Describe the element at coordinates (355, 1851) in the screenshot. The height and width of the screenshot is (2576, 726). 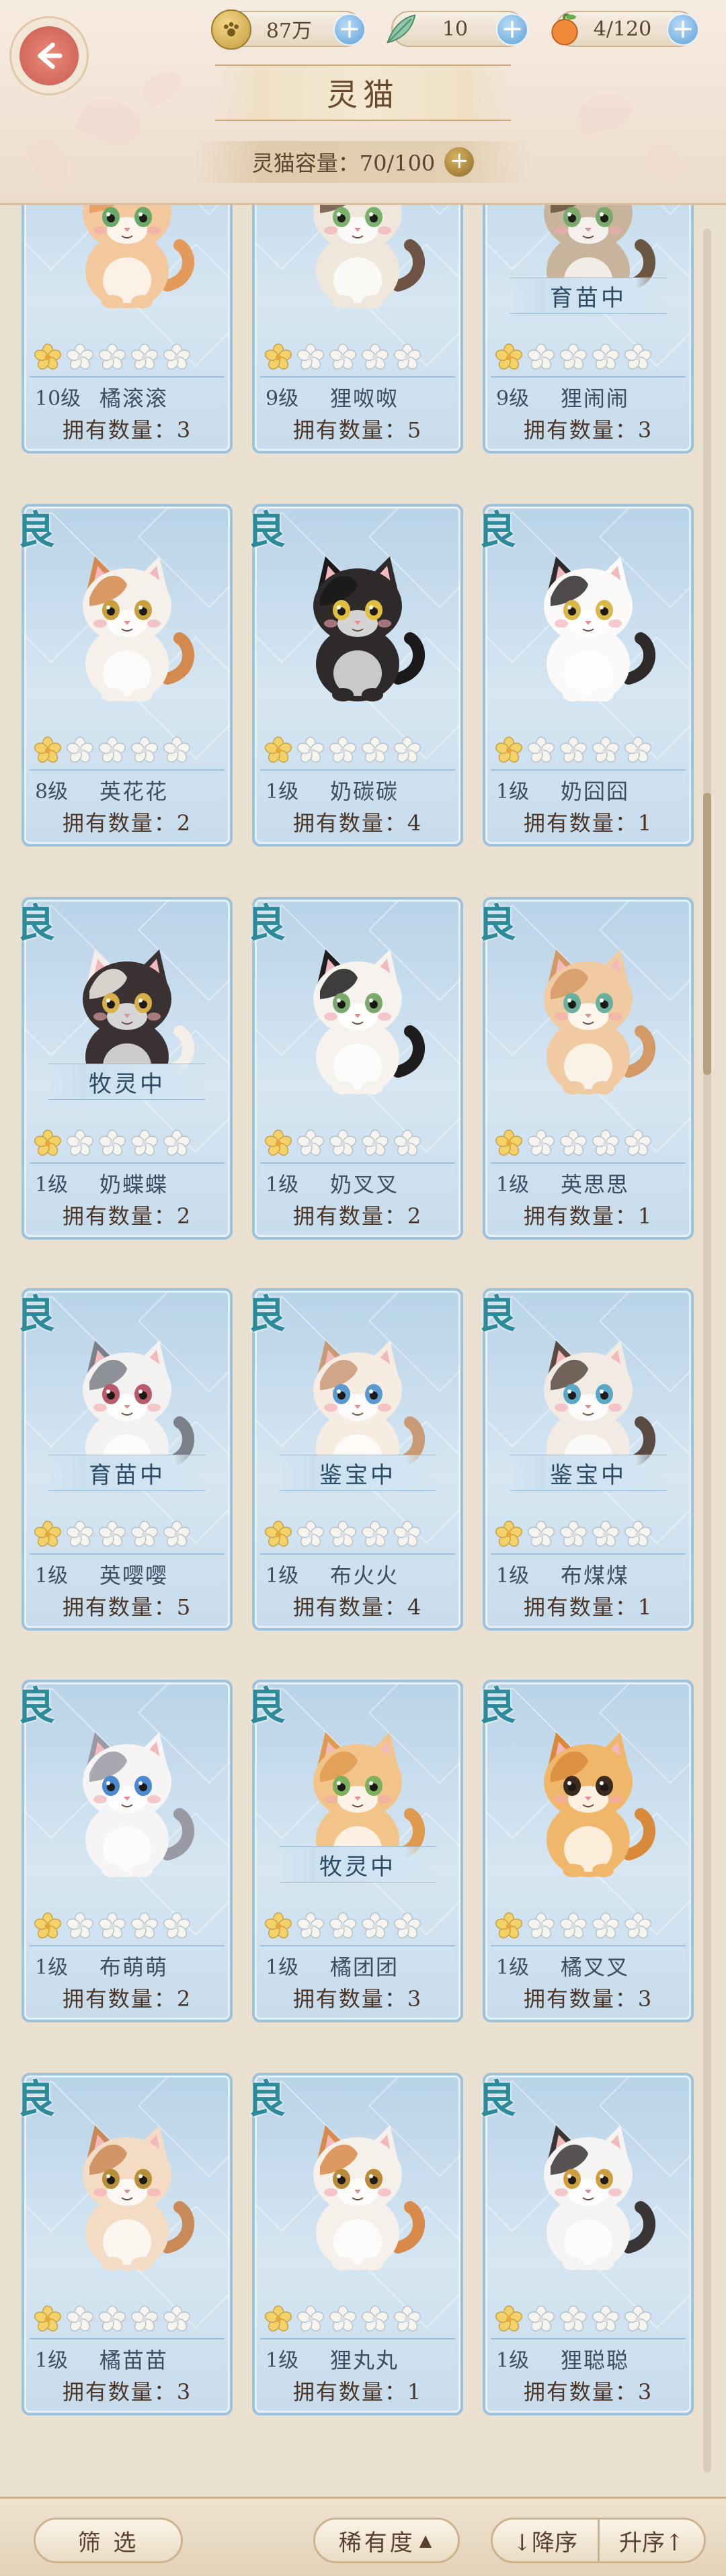
I see `cat-card: 良牧灵中 1级 橘团团 拥有数量：3` at that location.